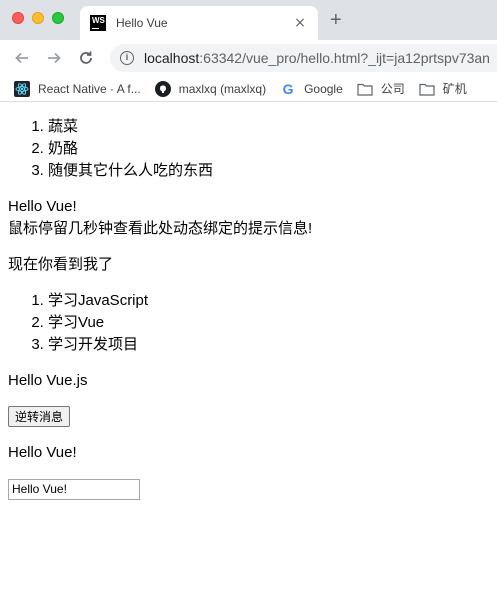 The image size is (497, 589). Describe the element at coordinates (61, 264) in the screenshot. I see `visible-message: 现在你看到我了` at that location.